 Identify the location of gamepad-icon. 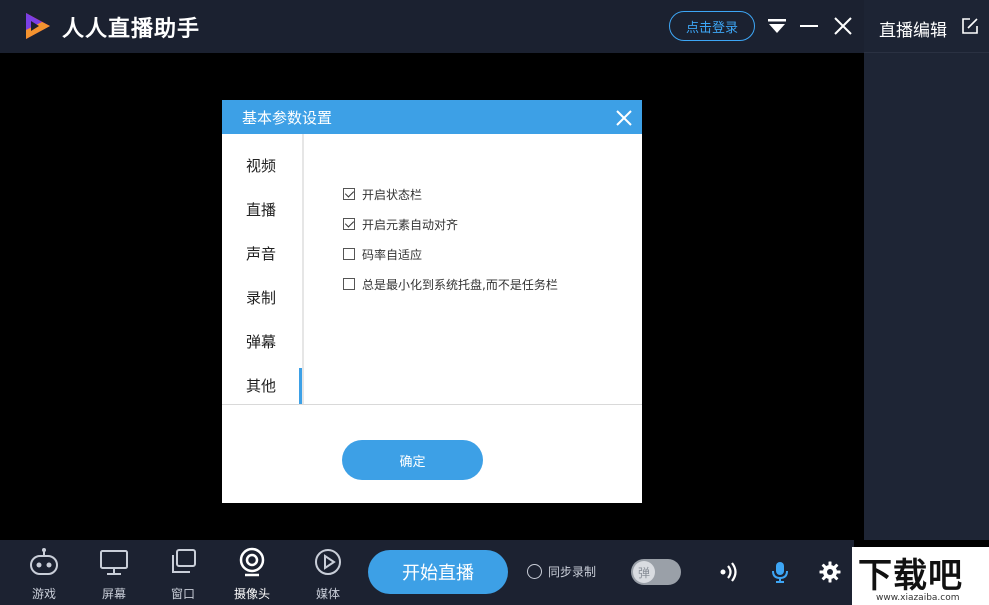
(44, 561).